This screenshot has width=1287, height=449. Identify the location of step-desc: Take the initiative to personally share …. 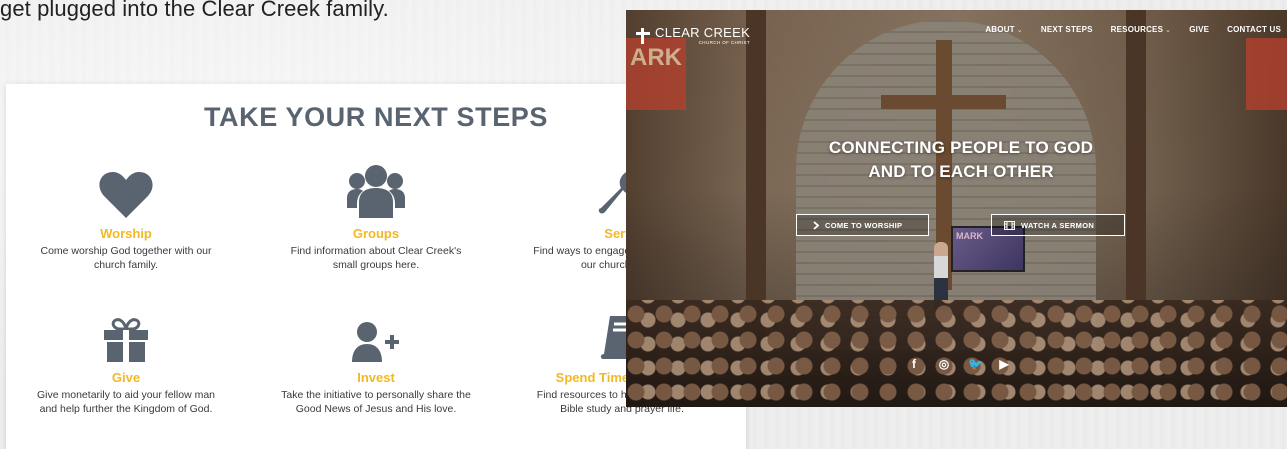
(376, 402).